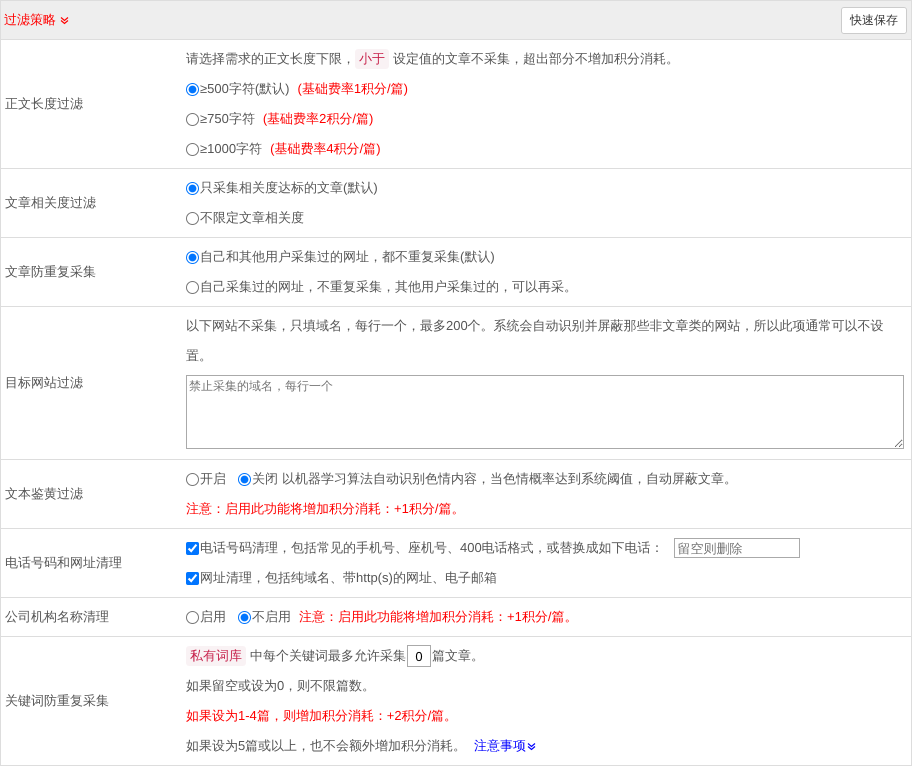 This screenshot has height=768, width=912. What do you see at coordinates (30, 20) in the screenshot?
I see `section-title: 过滤策略` at bounding box center [30, 20].